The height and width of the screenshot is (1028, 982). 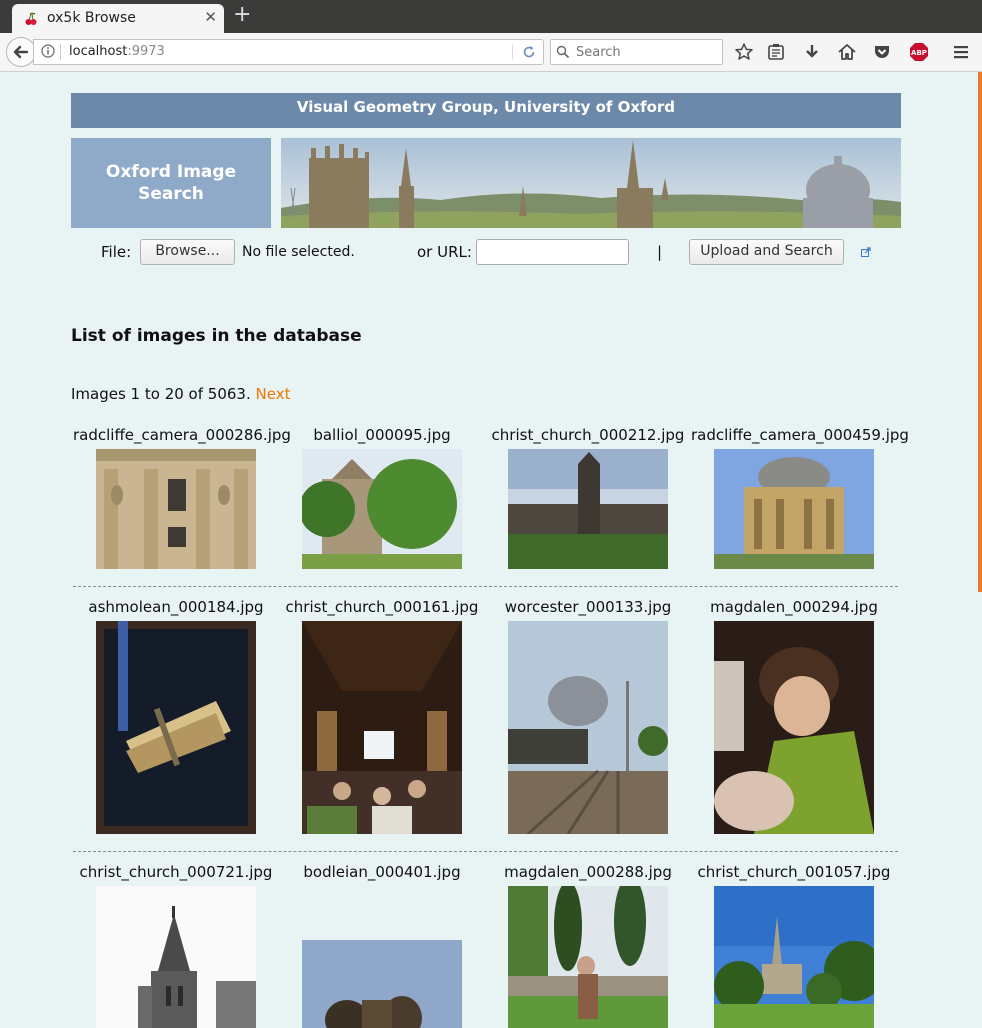 What do you see at coordinates (800, 435) in the screenshot?
I see `image-filename: radcliffe_camera_000459.jpg` at bounding box center [800, 435].